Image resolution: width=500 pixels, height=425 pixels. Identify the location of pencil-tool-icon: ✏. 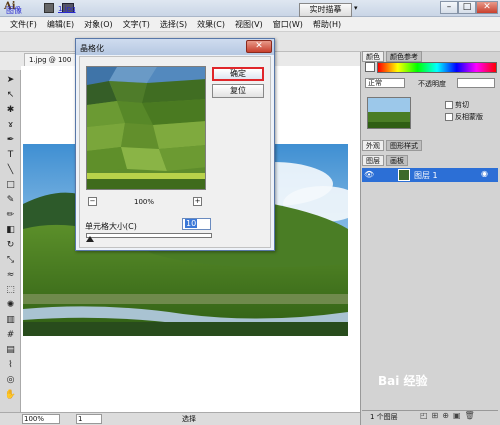
(10, 215).